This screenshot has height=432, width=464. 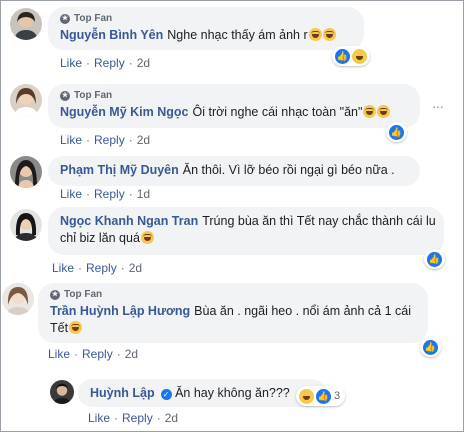 What do you see at coordinates (438, 106) in the screenshot?
I see `more-options-icon: ···` at bounding box center [438, 106].